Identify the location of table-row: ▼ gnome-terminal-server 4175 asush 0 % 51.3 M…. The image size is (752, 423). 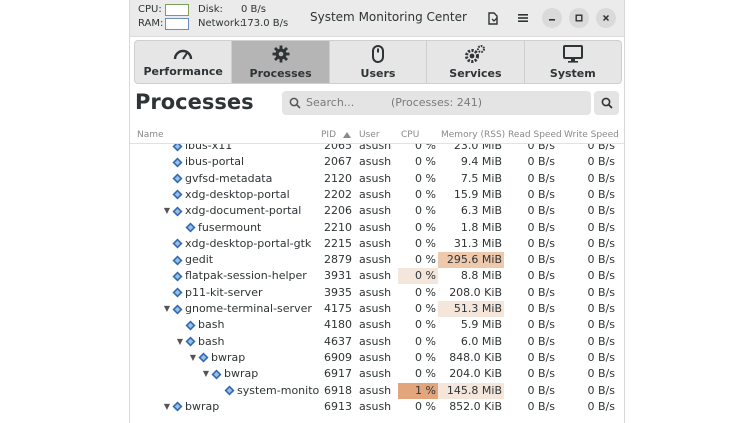
(377, 309).